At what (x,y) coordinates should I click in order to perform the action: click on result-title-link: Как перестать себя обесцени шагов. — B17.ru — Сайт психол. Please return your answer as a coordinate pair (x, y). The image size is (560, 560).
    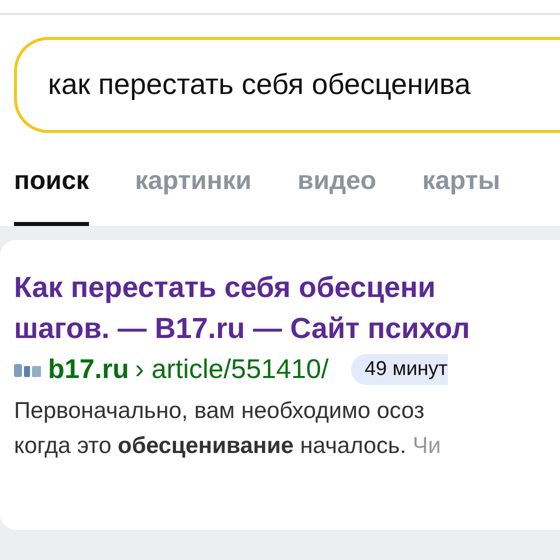
    Looking at the image, I should click on (287, 309).